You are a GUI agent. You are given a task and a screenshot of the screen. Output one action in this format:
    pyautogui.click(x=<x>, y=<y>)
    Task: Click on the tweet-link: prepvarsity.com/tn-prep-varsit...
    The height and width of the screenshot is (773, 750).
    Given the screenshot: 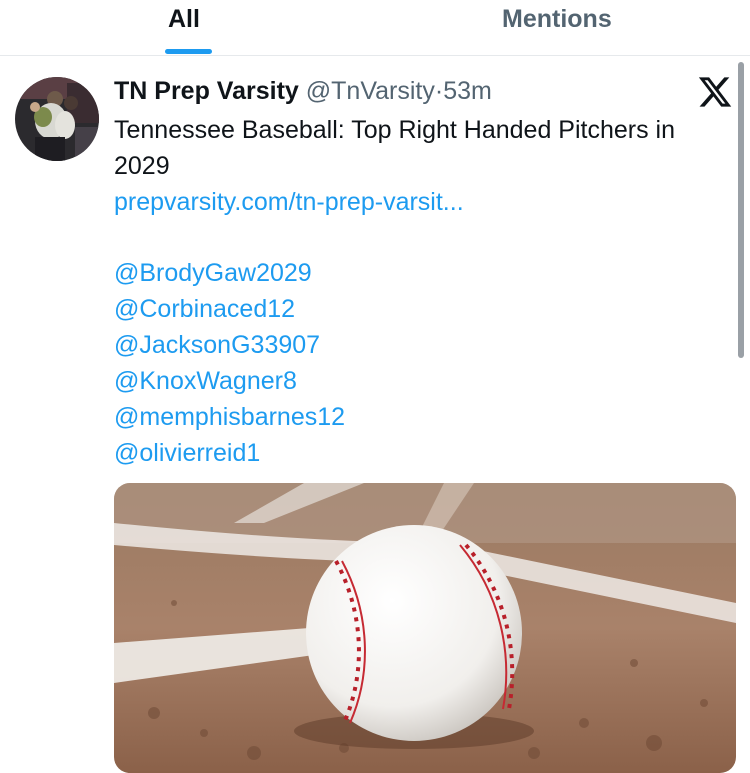 What is the action you would take?
    pyautogui.click(x=289, y=202)
    